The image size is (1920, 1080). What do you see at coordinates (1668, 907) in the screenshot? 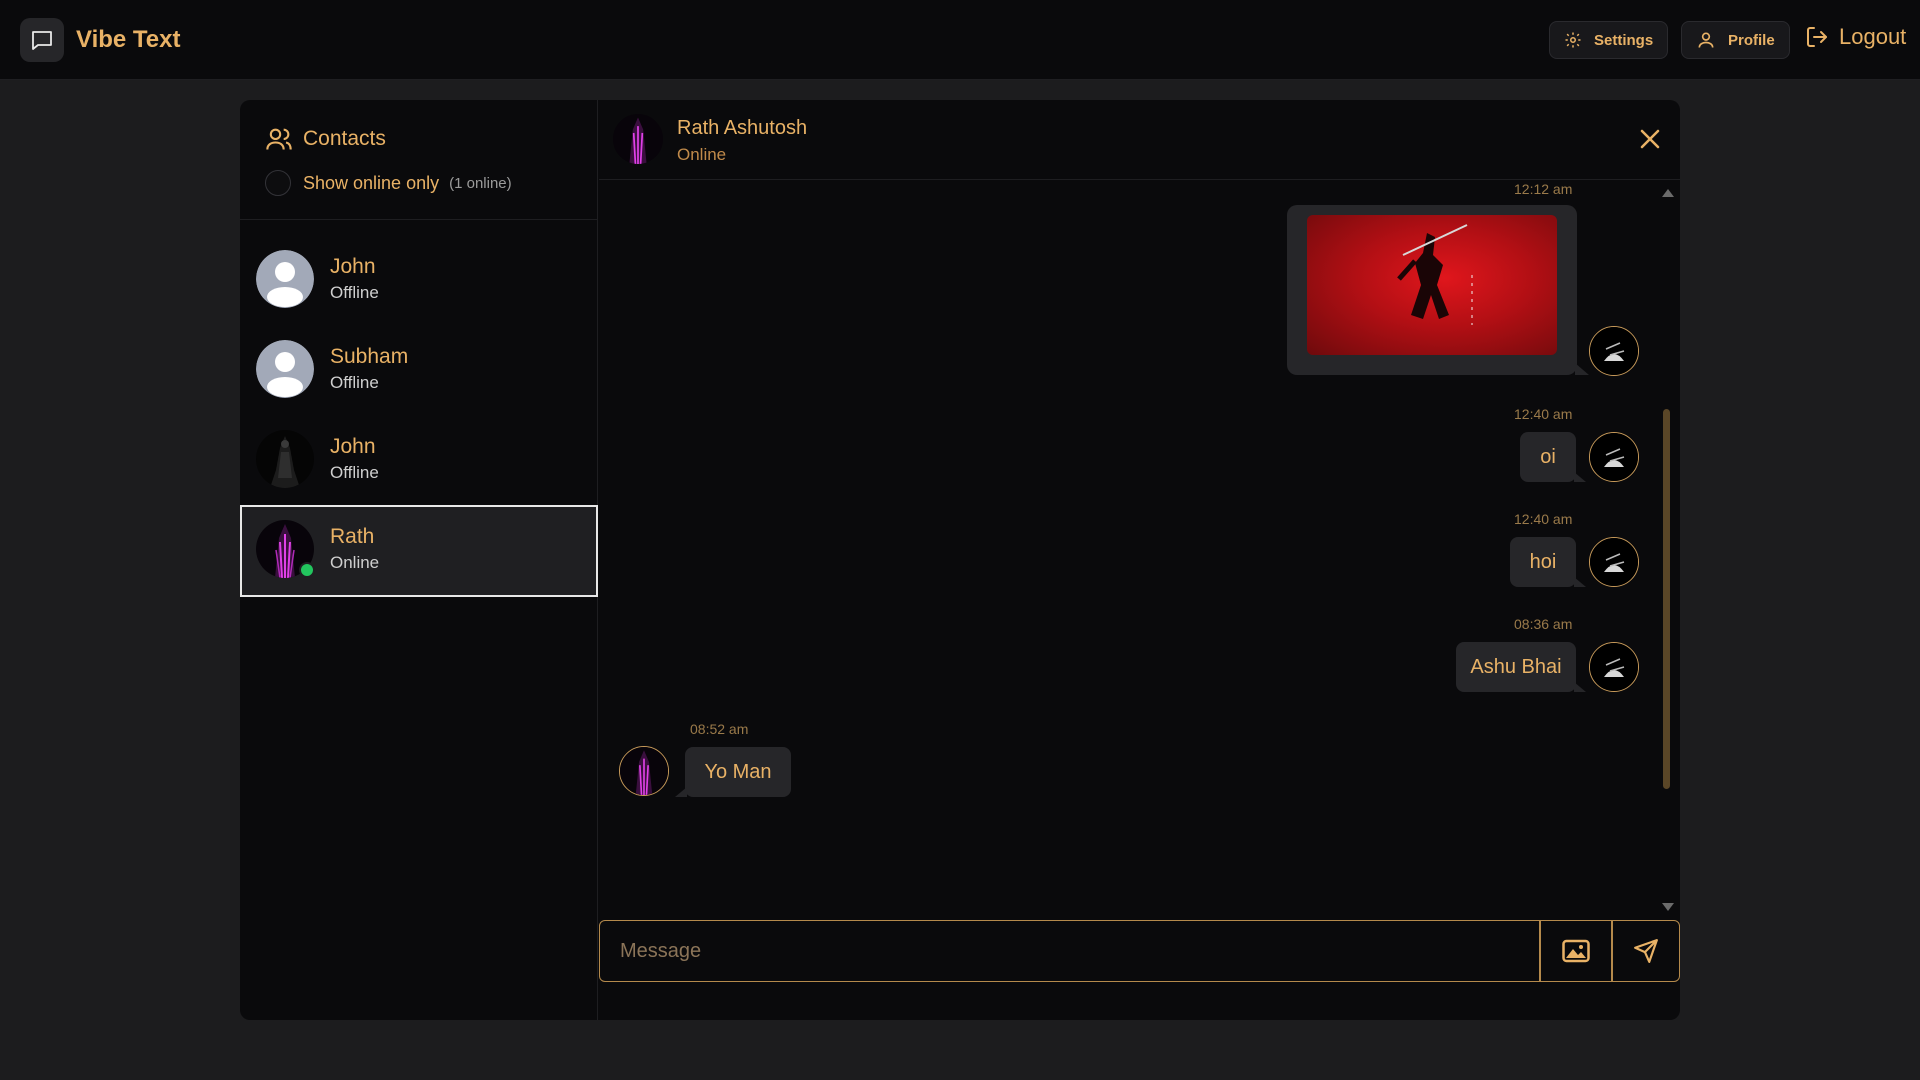
I see `scroll-down-arrow` at bounding box center [1668, 907].